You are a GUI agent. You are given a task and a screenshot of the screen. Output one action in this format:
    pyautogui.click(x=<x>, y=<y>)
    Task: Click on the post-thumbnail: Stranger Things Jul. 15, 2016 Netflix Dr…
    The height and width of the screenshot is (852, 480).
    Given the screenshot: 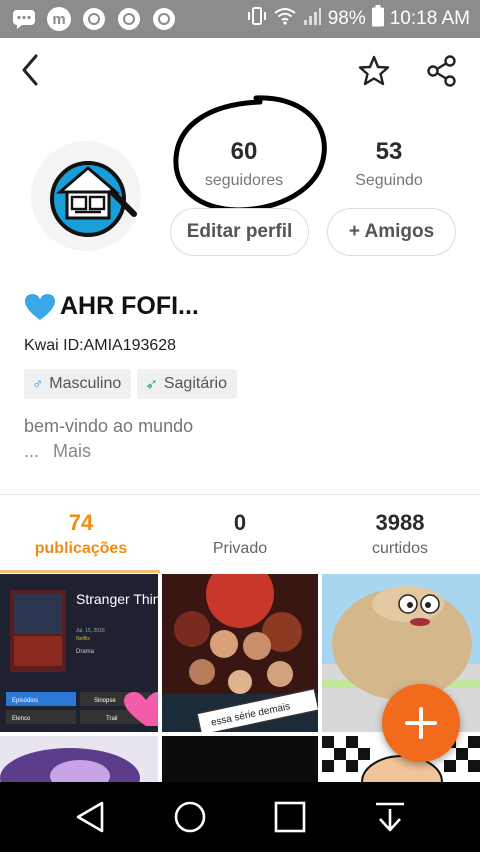 What is the action you would take?
    pyautogui.click(x=79, y=653)
    